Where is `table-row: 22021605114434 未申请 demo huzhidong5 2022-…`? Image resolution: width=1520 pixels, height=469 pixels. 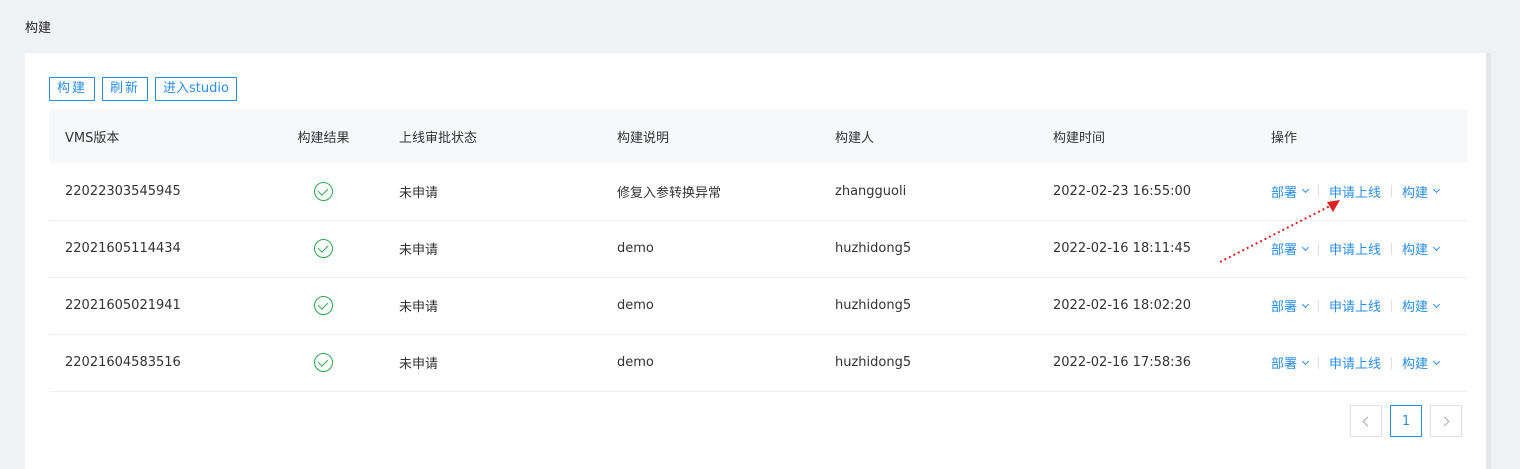
table-row: 22021605114434 未申请 demo huzhidong5 2022-… is located at coordinates (758, 248).